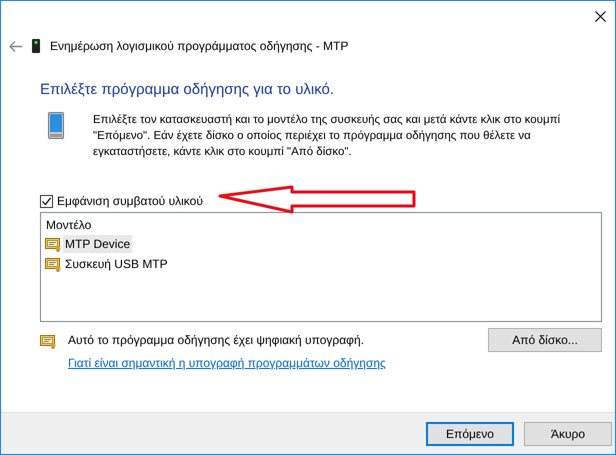 The image size is (616, 455). What do you see at coordinates (130, 201) in the screenshot?
I see `checkbox-label: Εμφάνιση συμβατού υλικού` at bounding box center [130, 201].